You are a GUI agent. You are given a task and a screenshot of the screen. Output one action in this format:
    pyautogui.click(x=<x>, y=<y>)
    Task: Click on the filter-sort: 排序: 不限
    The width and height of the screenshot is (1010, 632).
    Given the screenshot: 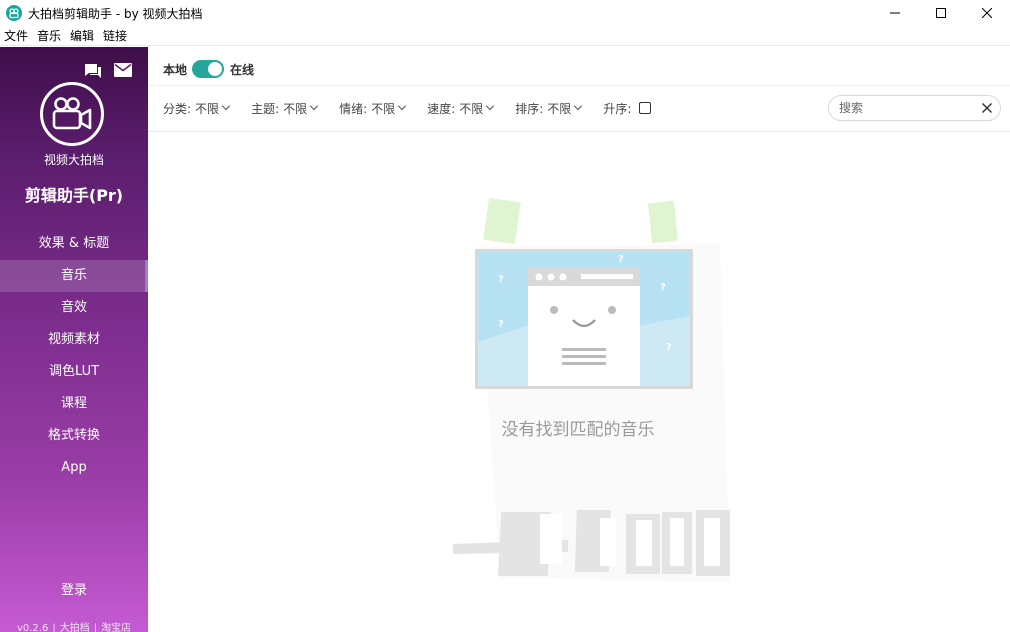 What is the action you would take?
    pyautogui.click(x=549, y=108)
    